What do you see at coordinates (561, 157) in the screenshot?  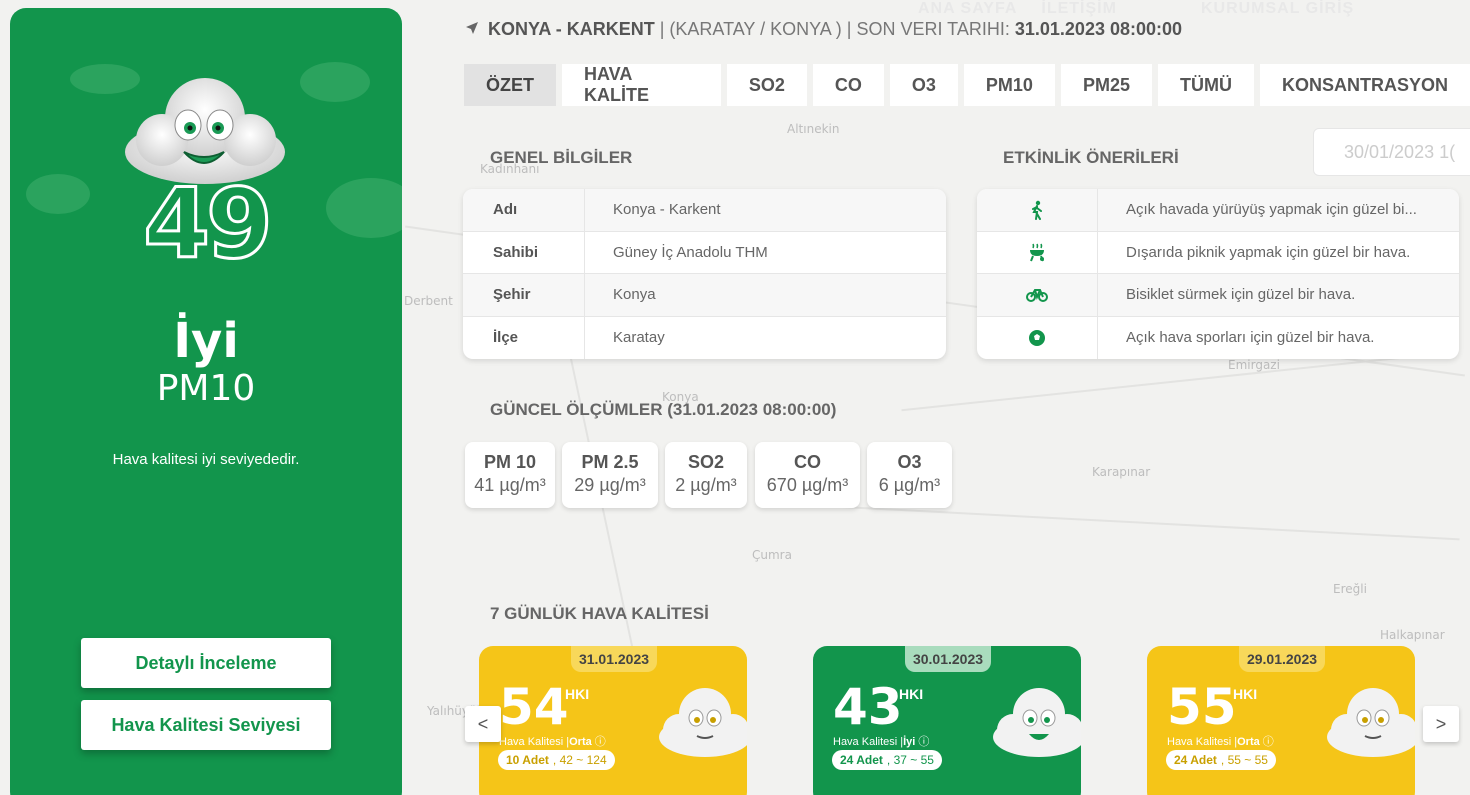 I see `general-info-title: GENEL BİLGİLER` at bounding box center [561, 157].